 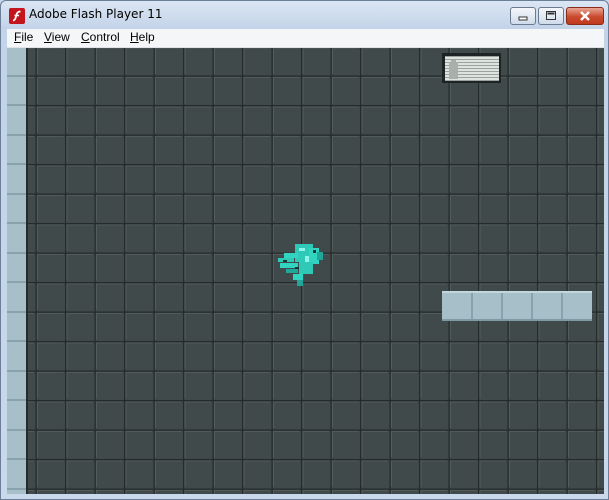 What do you see at coordinates (305, 38) in the screenshot?
I see `menu-bar: File View Control Help` at bounding box center [305, 38].